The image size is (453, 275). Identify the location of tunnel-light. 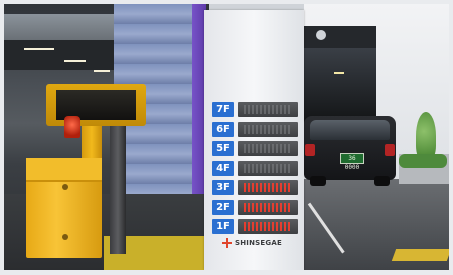
(339, 73).